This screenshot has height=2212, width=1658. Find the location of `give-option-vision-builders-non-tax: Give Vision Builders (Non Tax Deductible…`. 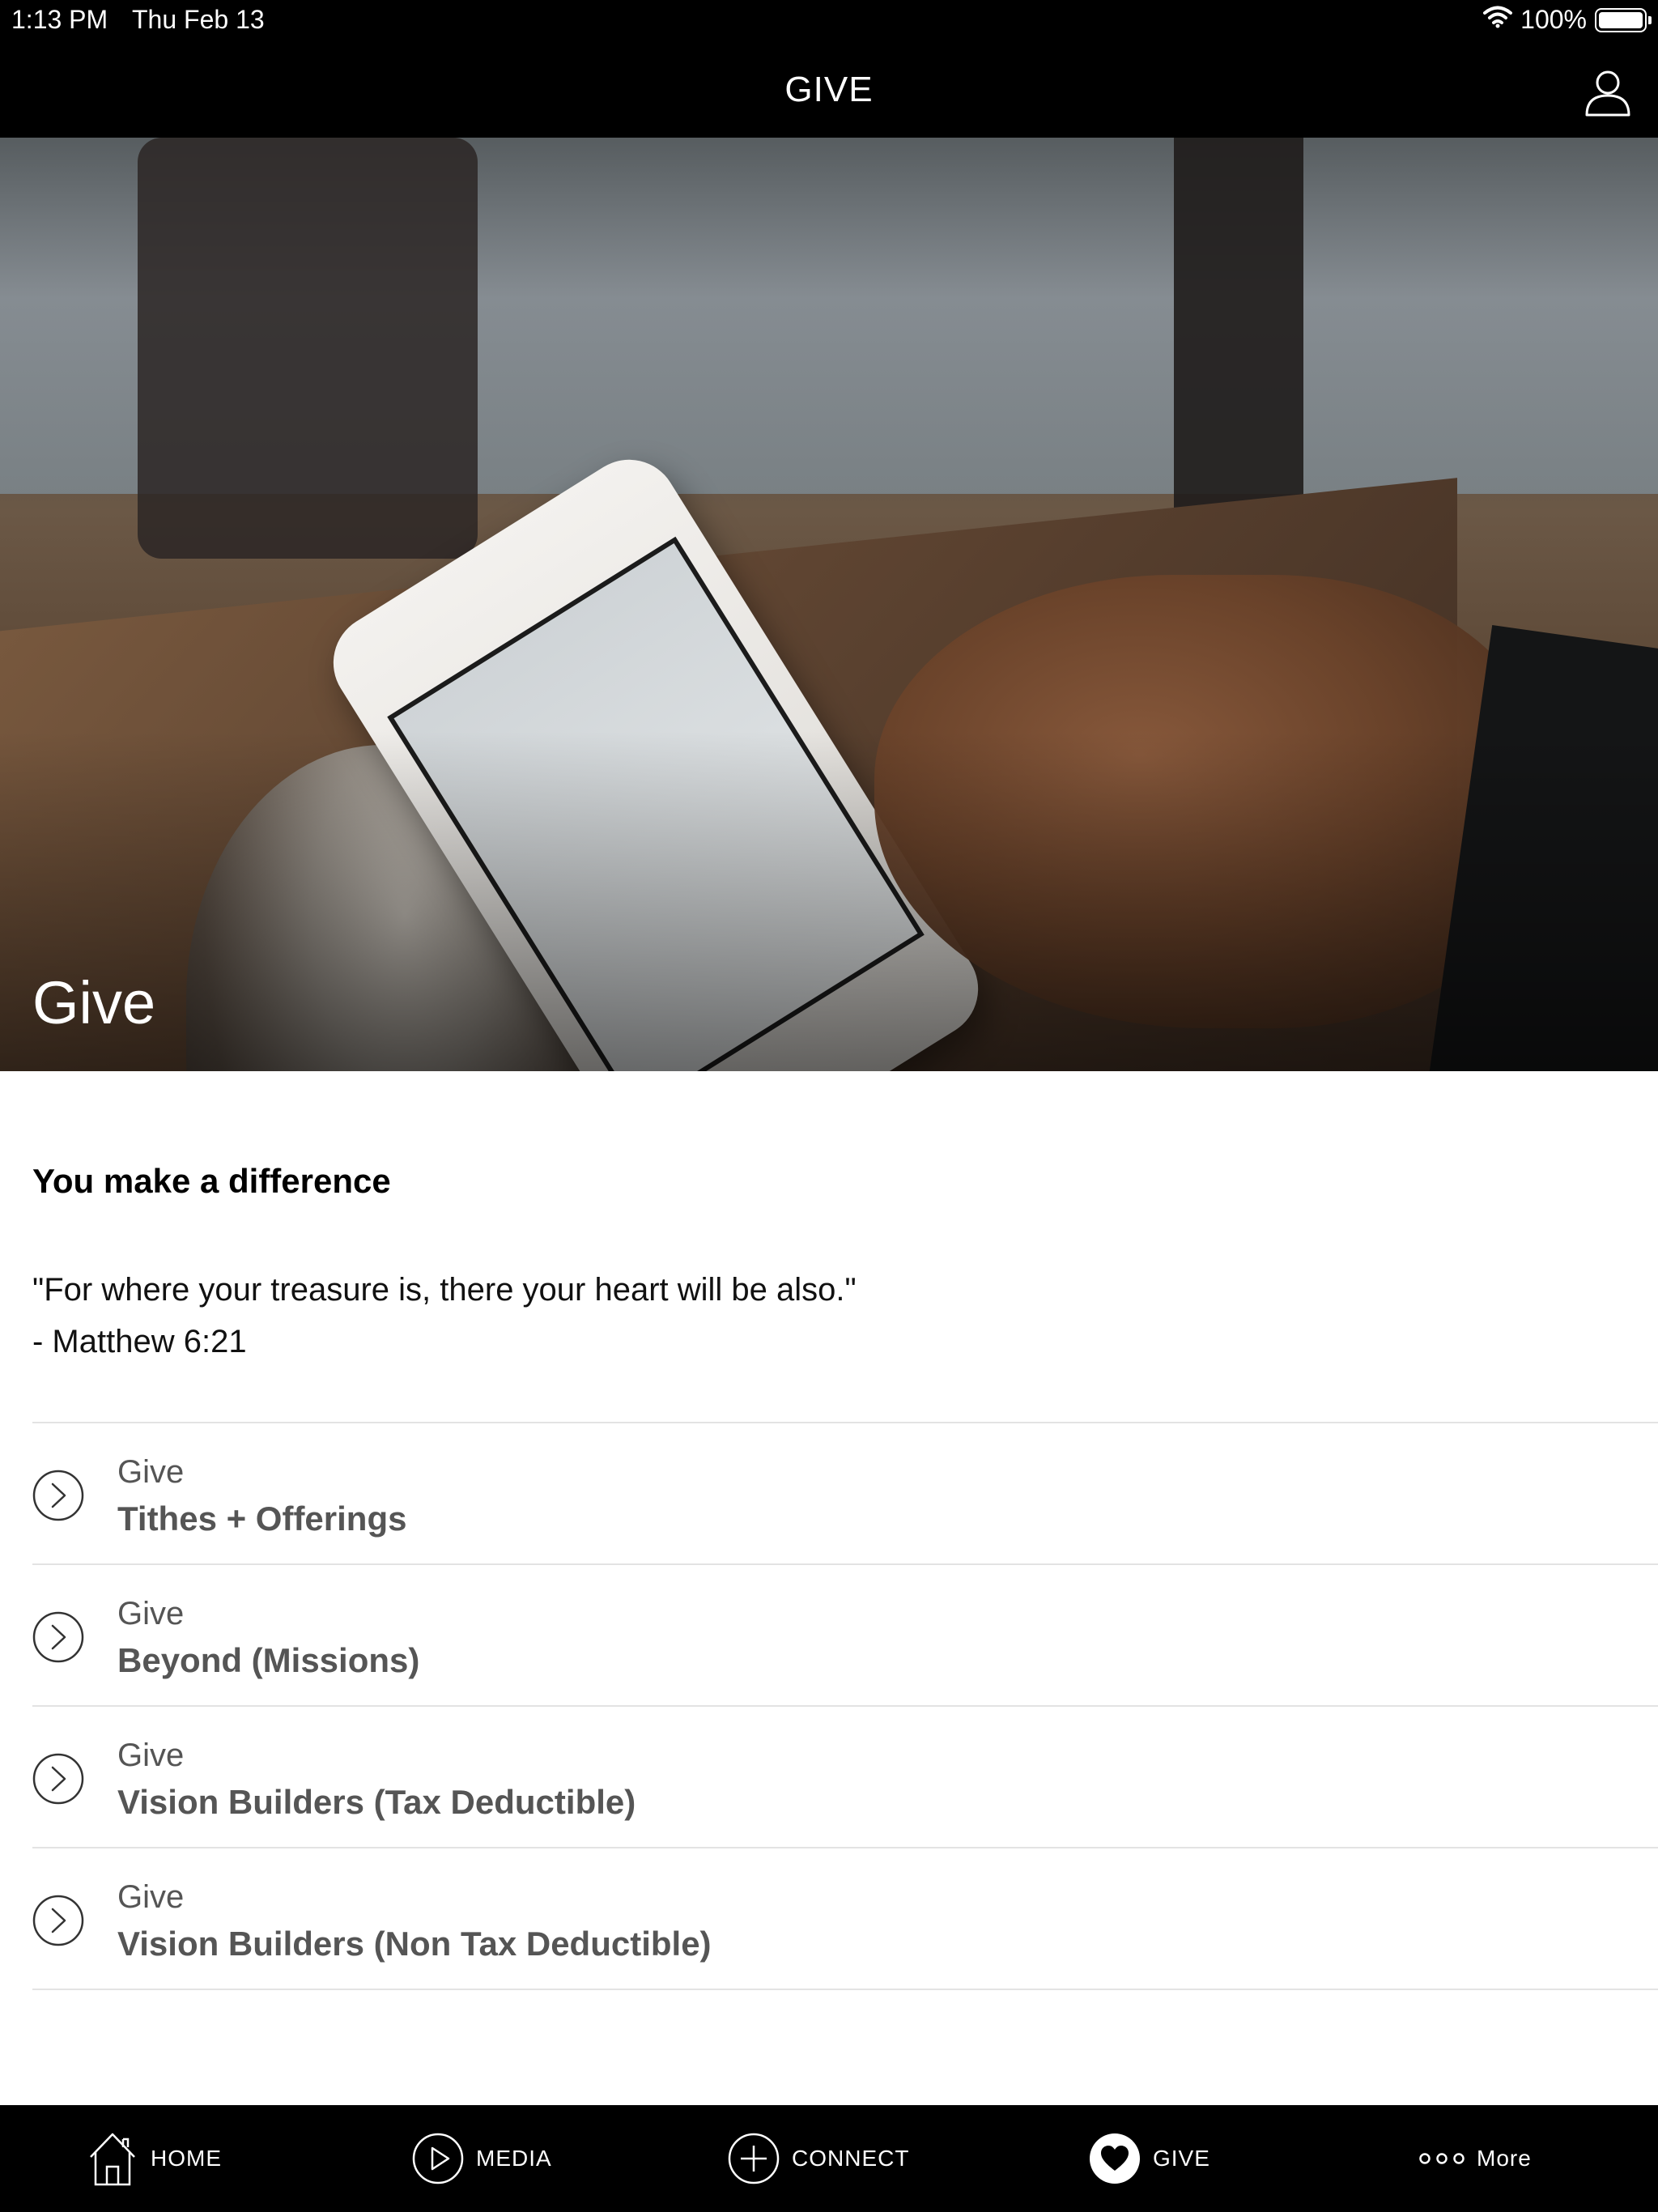

give-option-vision-builders-non-tax: Give Vision Builders (Non Tax Deductible… is located at coordinates (845, 1919).